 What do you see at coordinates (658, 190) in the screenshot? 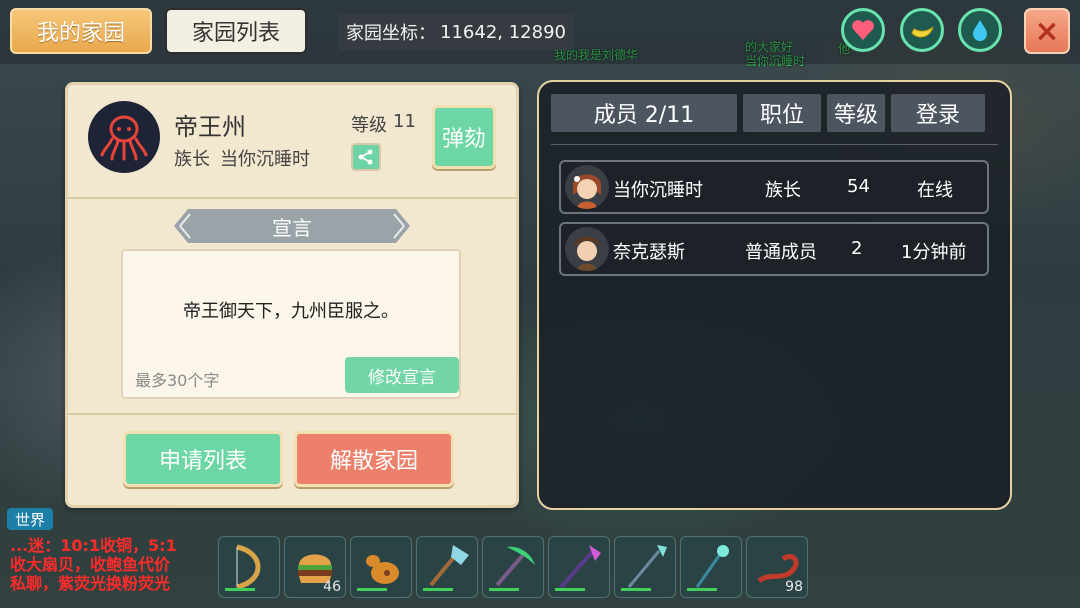
I see `member-name: 当你沉睡时` at bounding box center [658, 190].